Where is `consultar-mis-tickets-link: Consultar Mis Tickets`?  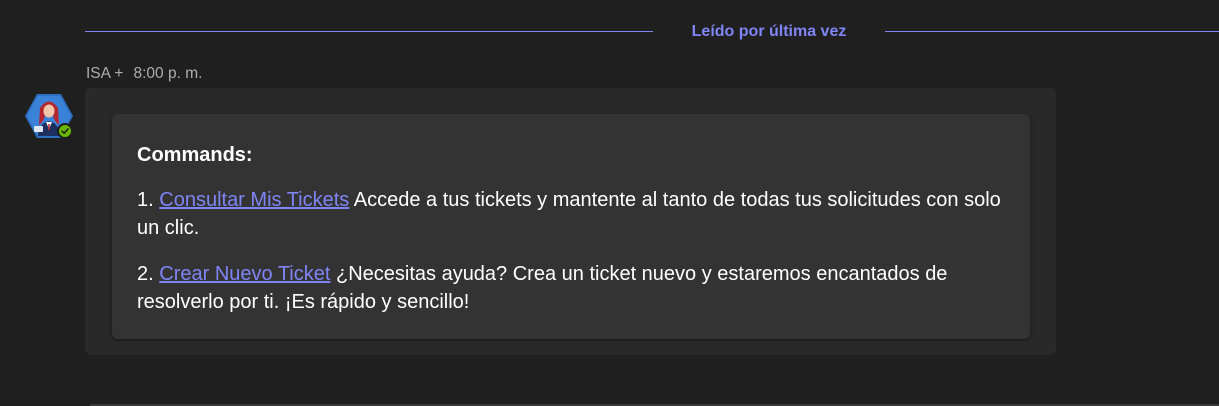
consultar-mis-tickets-link: Consultar Mis Tickets is located at coordinates (254, 200).